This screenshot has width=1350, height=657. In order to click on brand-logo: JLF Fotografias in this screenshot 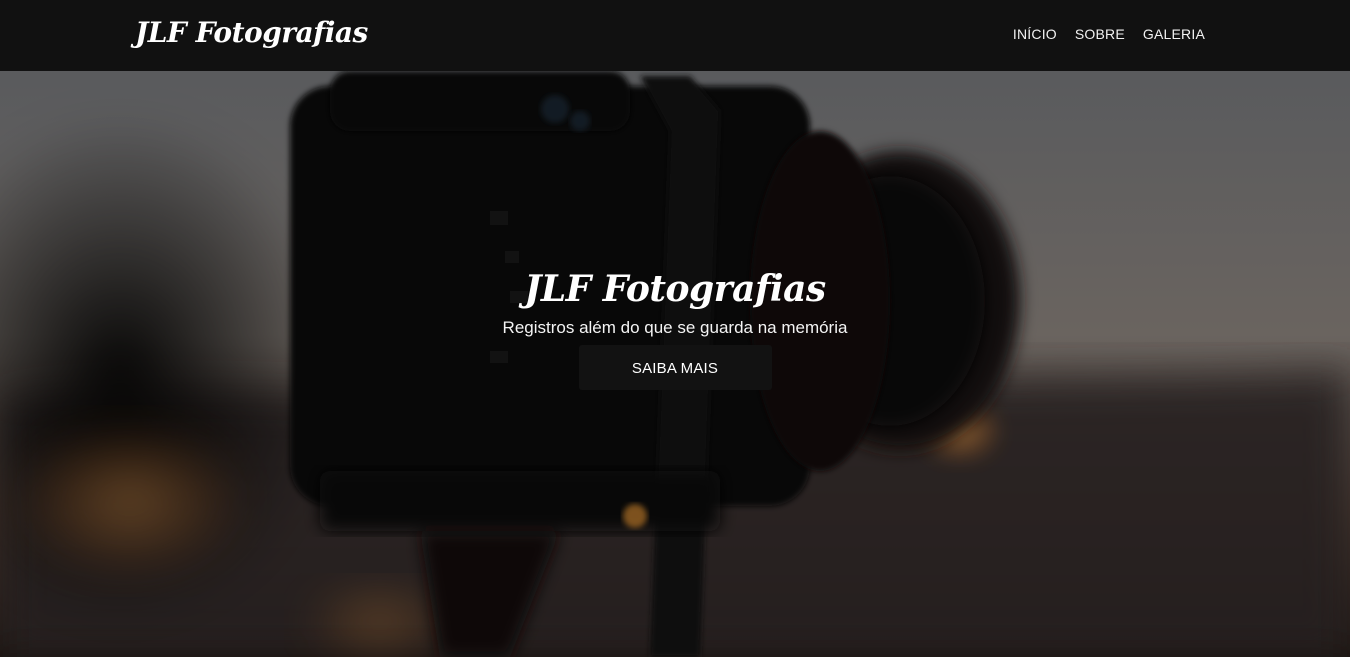, I will do `click(251, 32)`.